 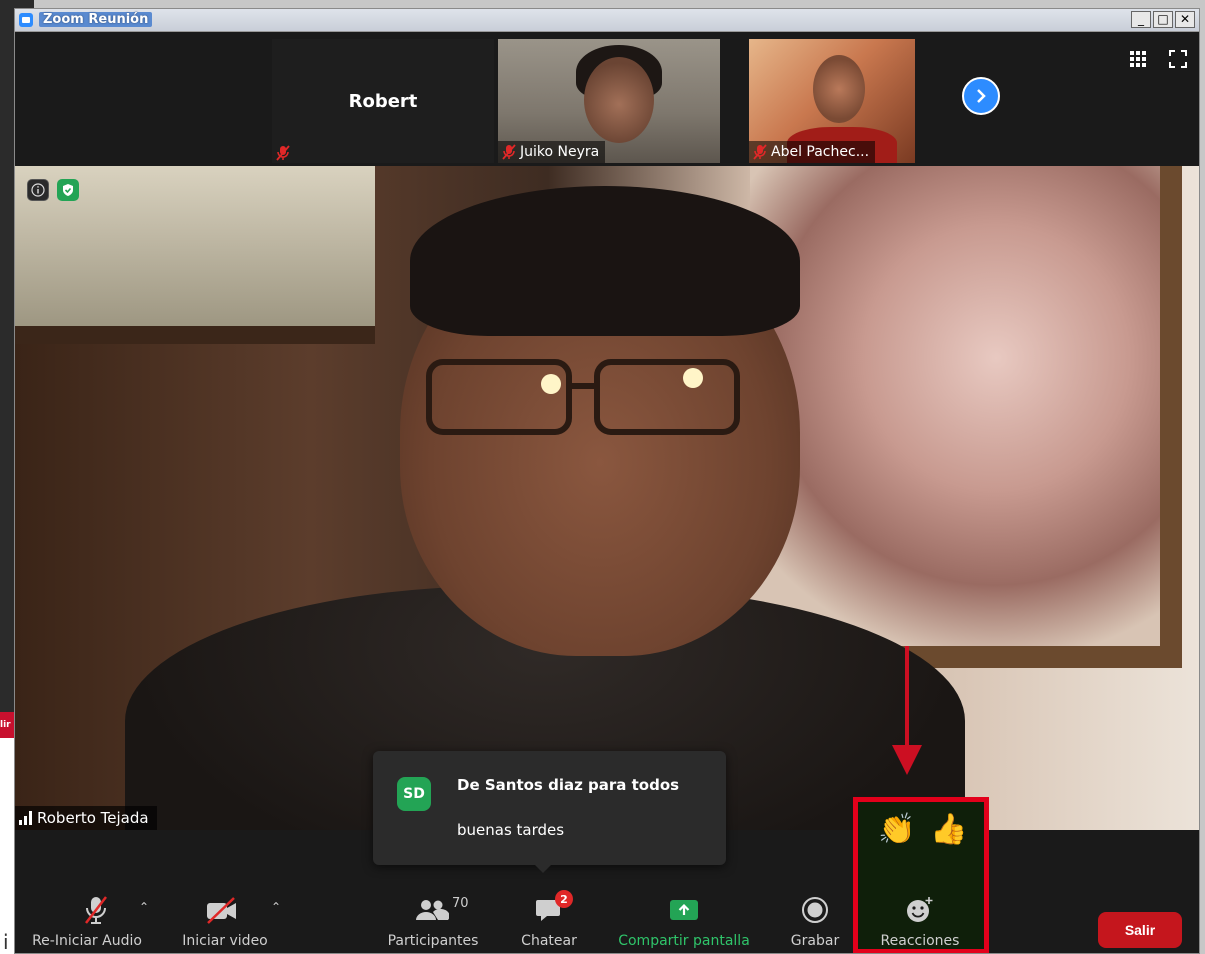 I want to click on fullscreen-icon, so click(x=1178, y=59).